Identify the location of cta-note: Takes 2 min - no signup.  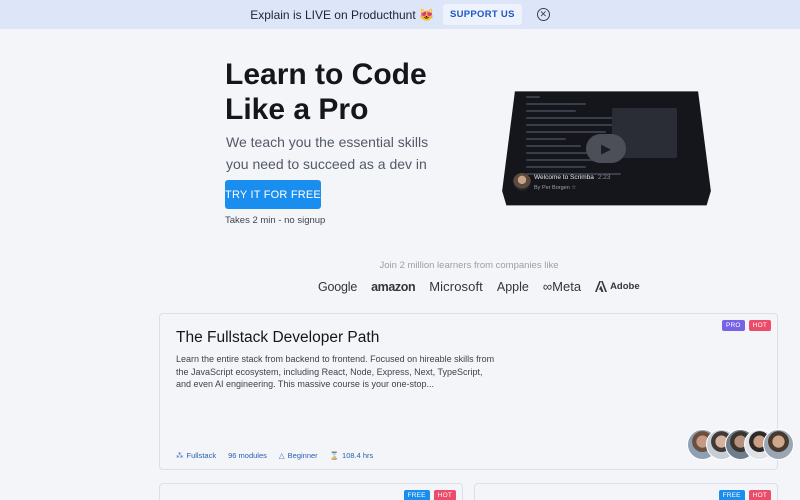
(275, 220).